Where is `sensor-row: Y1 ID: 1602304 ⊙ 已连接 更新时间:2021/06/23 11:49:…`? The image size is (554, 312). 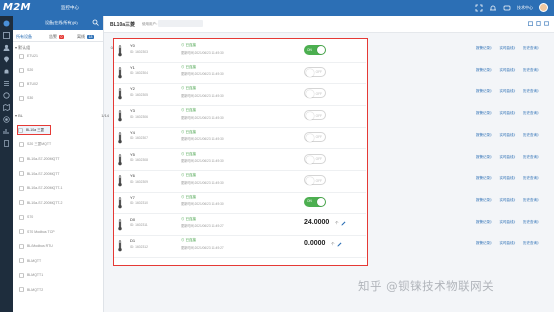
sensor-row: Y1 ID: 1602304 ⊙ 已连接 更新时间:2021/06/23 11:49:… is located at coordinates (240, 74).